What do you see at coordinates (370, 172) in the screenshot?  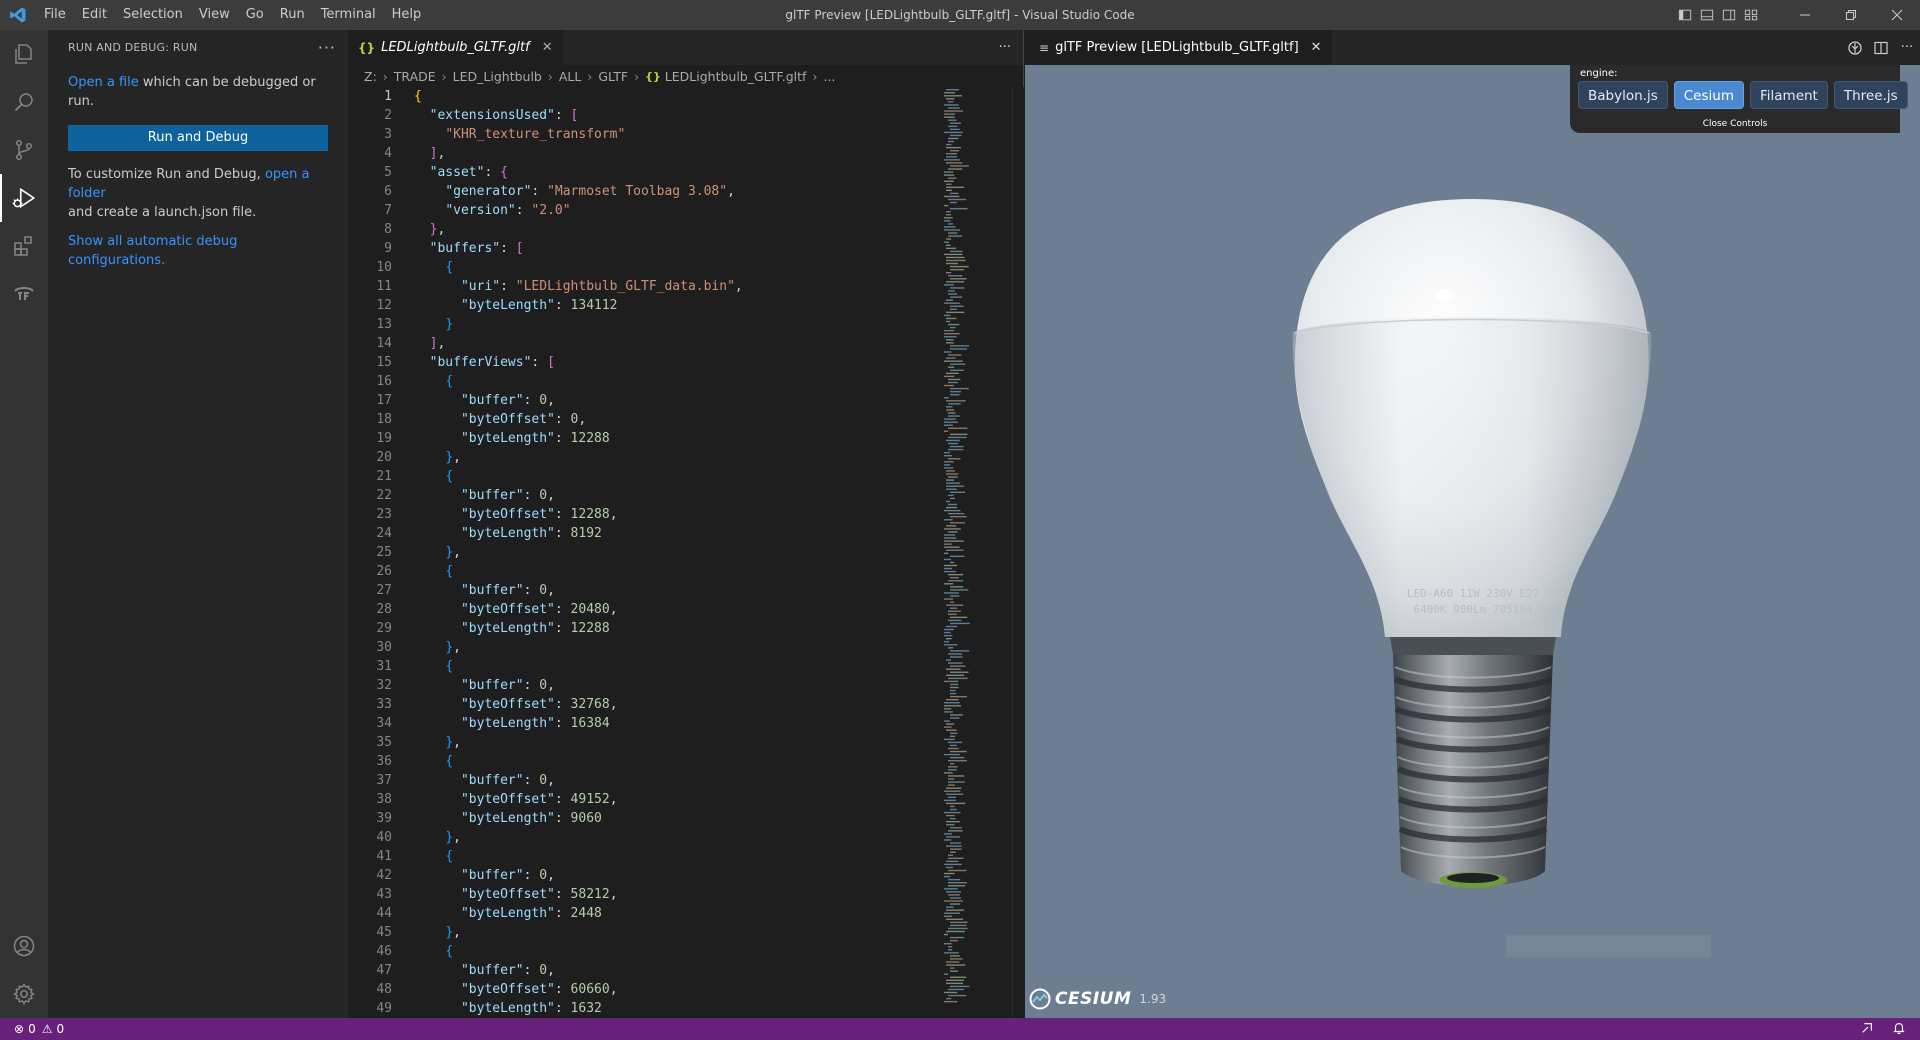 I see `line-number: 5` at bounding box center [370, 172].